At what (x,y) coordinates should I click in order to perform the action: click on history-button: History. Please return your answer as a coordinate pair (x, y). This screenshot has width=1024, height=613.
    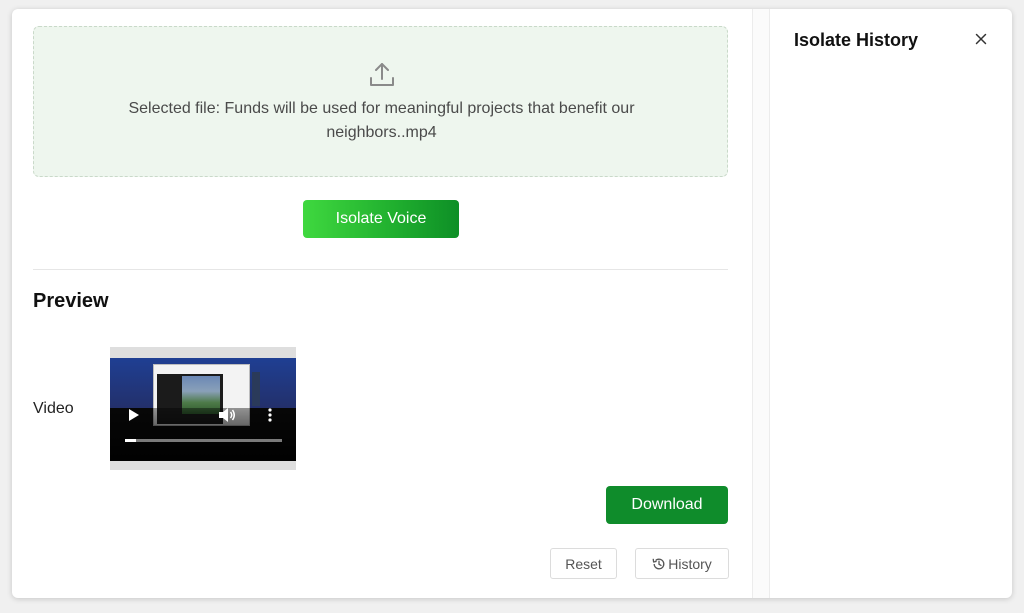
    Looking at the image, I should click on (682, 563).